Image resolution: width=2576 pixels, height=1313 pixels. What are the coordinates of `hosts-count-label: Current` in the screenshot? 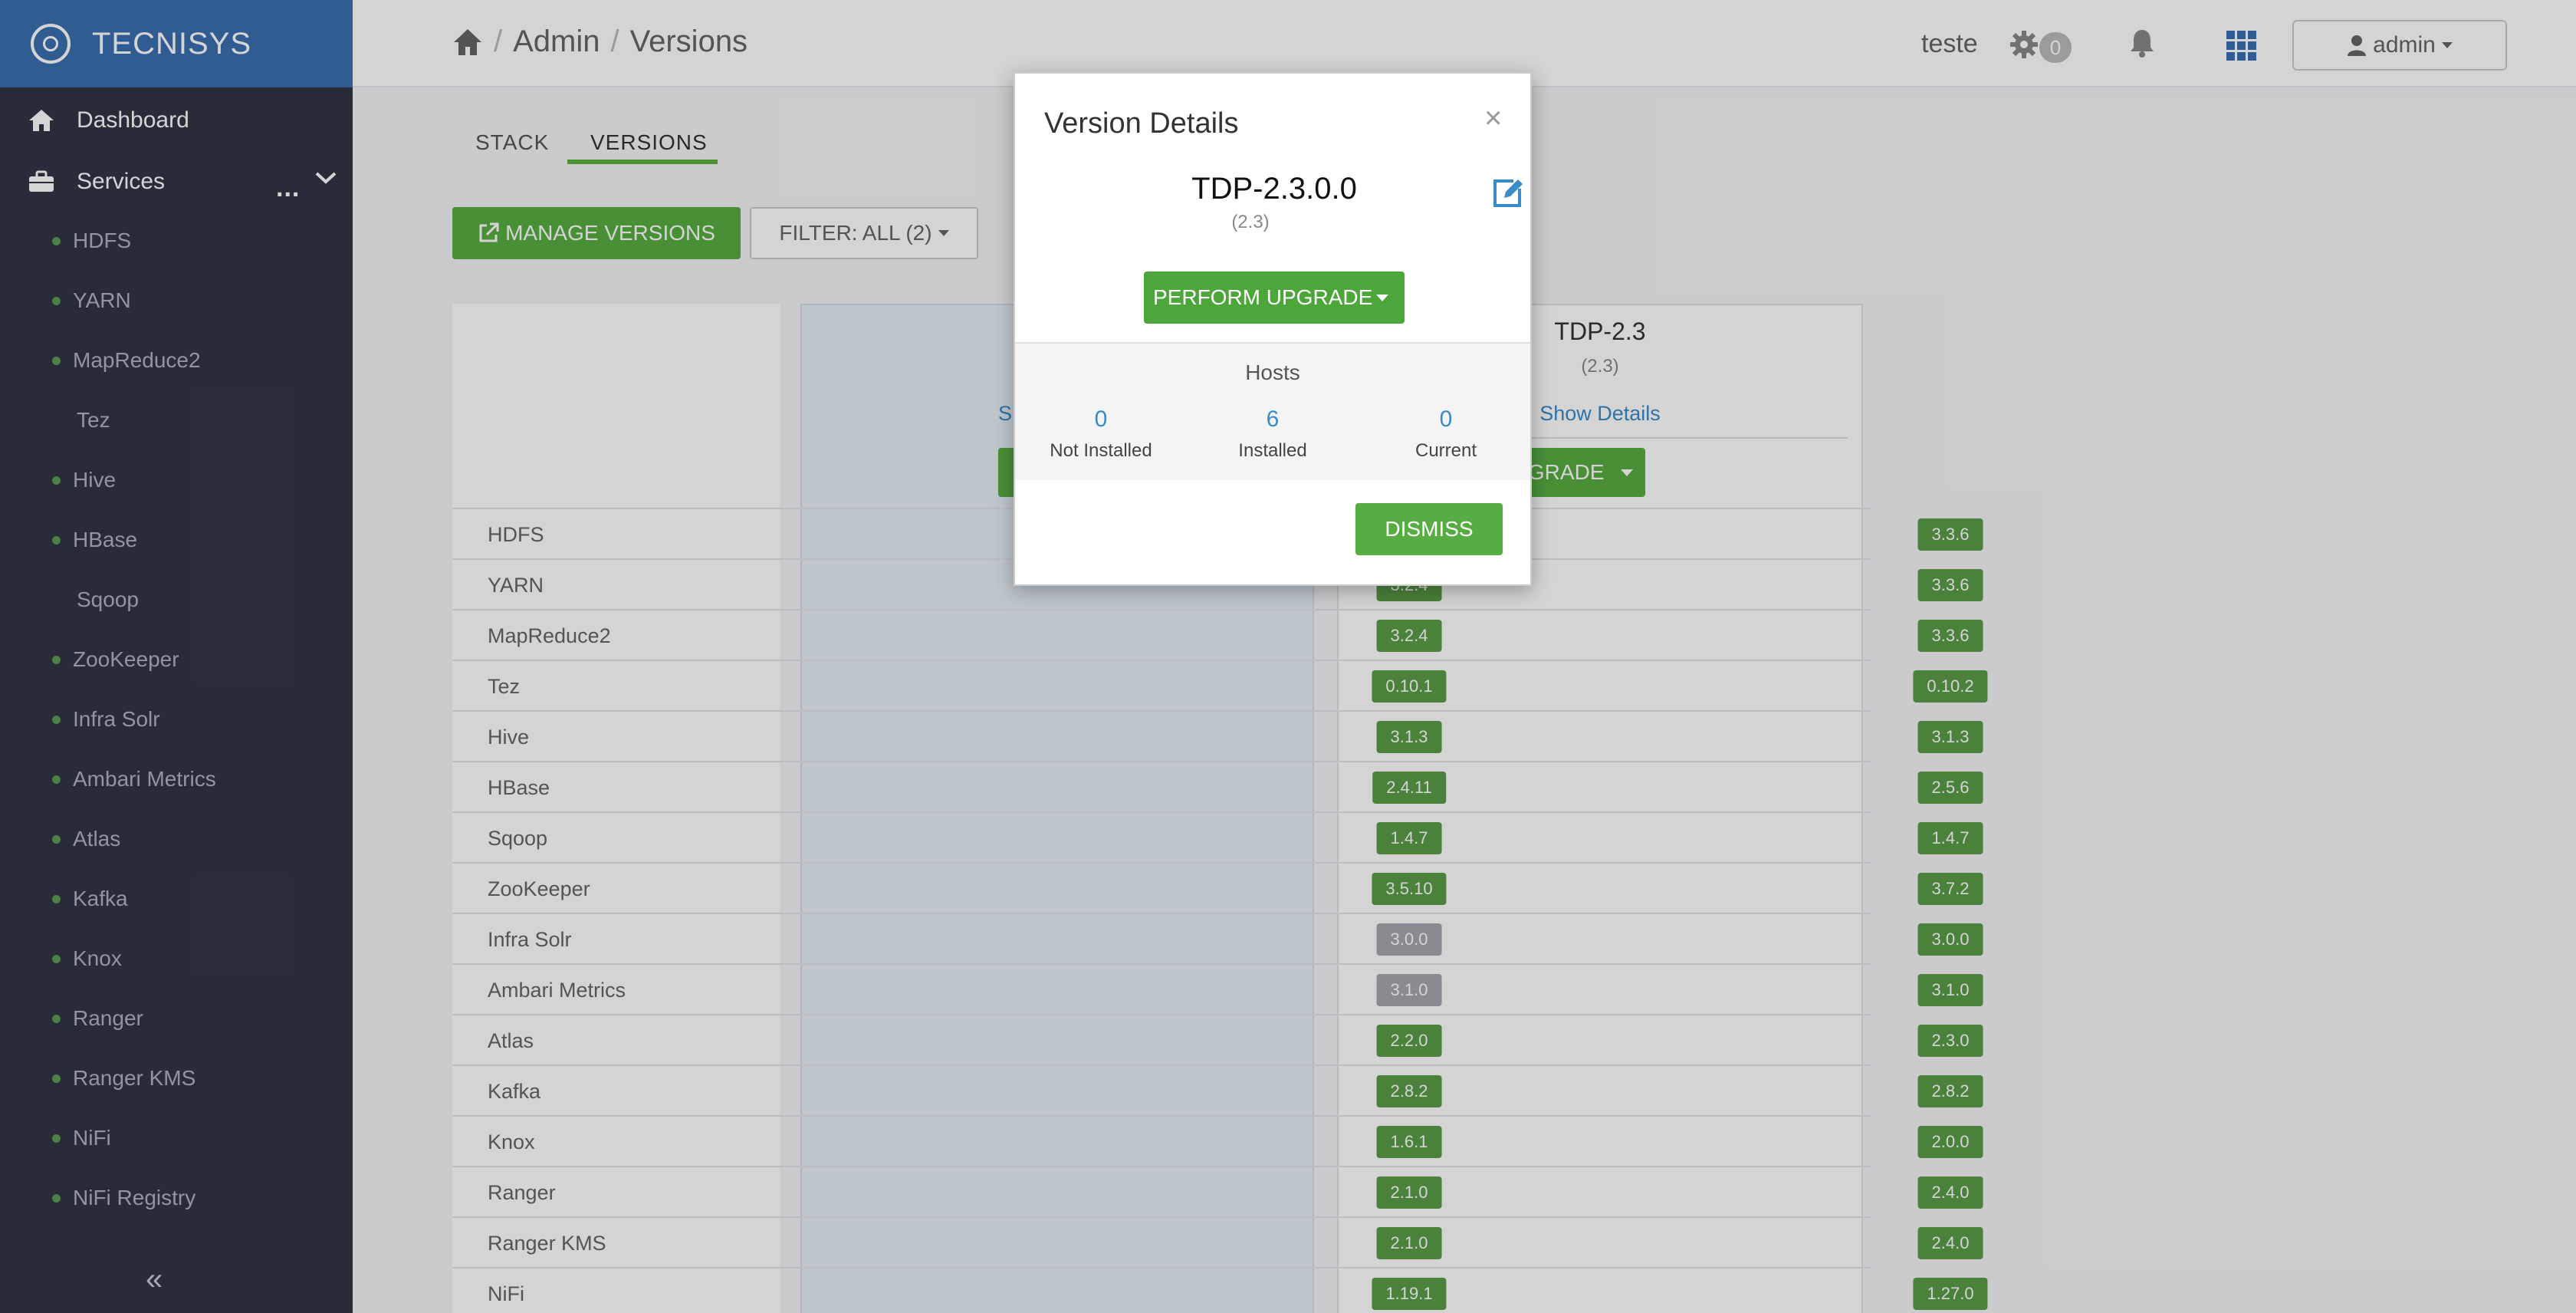 It's located at (1446, 450).